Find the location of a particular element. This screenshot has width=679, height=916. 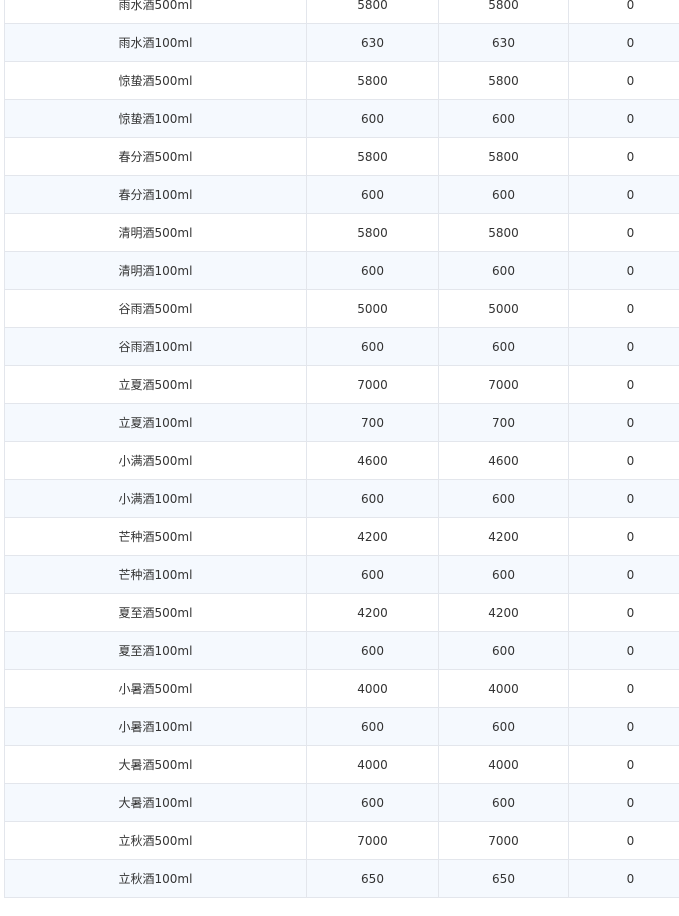

table-row: 惊蛰酒100ml 600 600 0 is located at coordinates (341, 118).